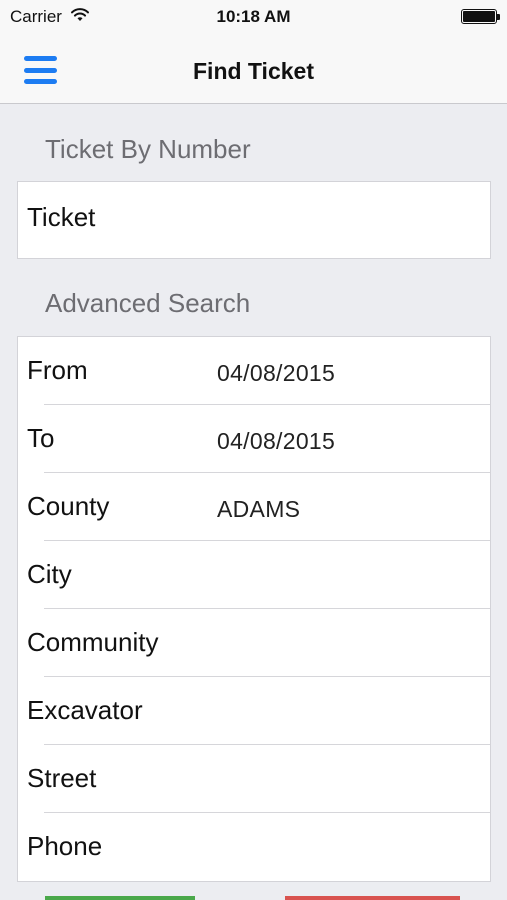 The width and height of the screenshot is (507, 900). Describe the element at coordinates (258, 509) in the screenshot. I see `county-value: ADAMS` at that location.